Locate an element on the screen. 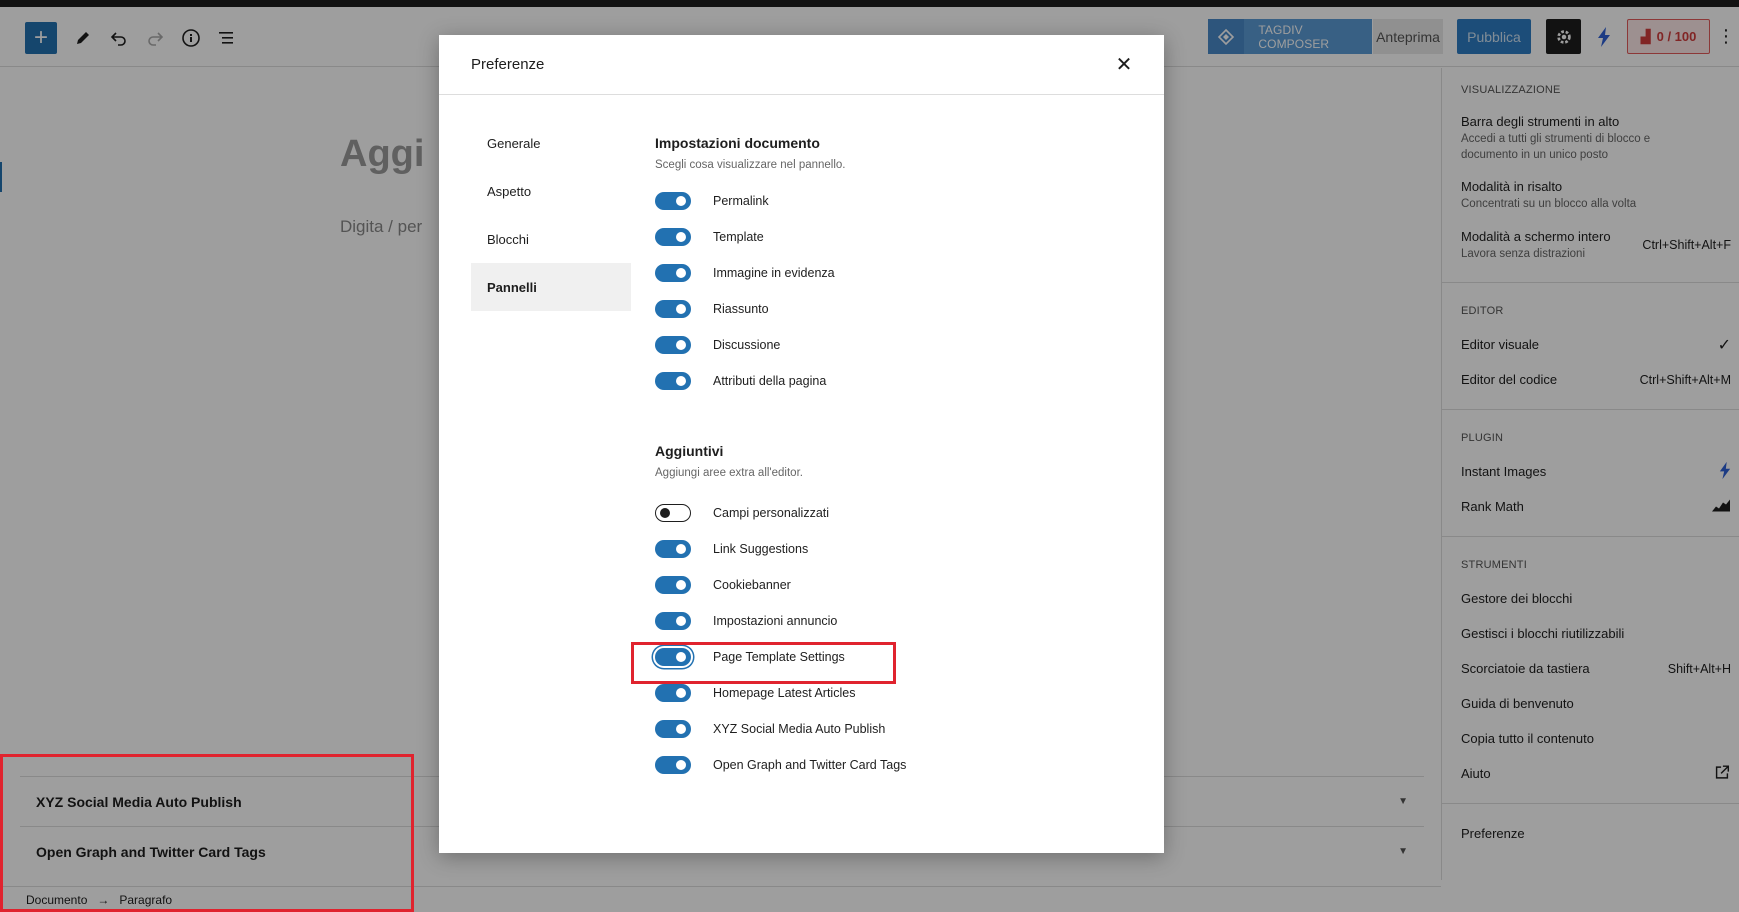 The image size is (1739, 912). modal-header: Preferenze ✕ is located at coordinates (801, 65).